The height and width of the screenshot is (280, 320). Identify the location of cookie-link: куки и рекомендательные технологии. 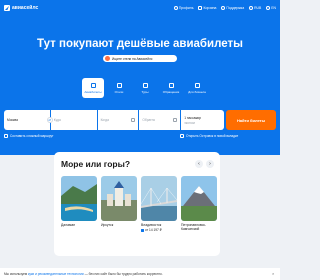
(56, 274).